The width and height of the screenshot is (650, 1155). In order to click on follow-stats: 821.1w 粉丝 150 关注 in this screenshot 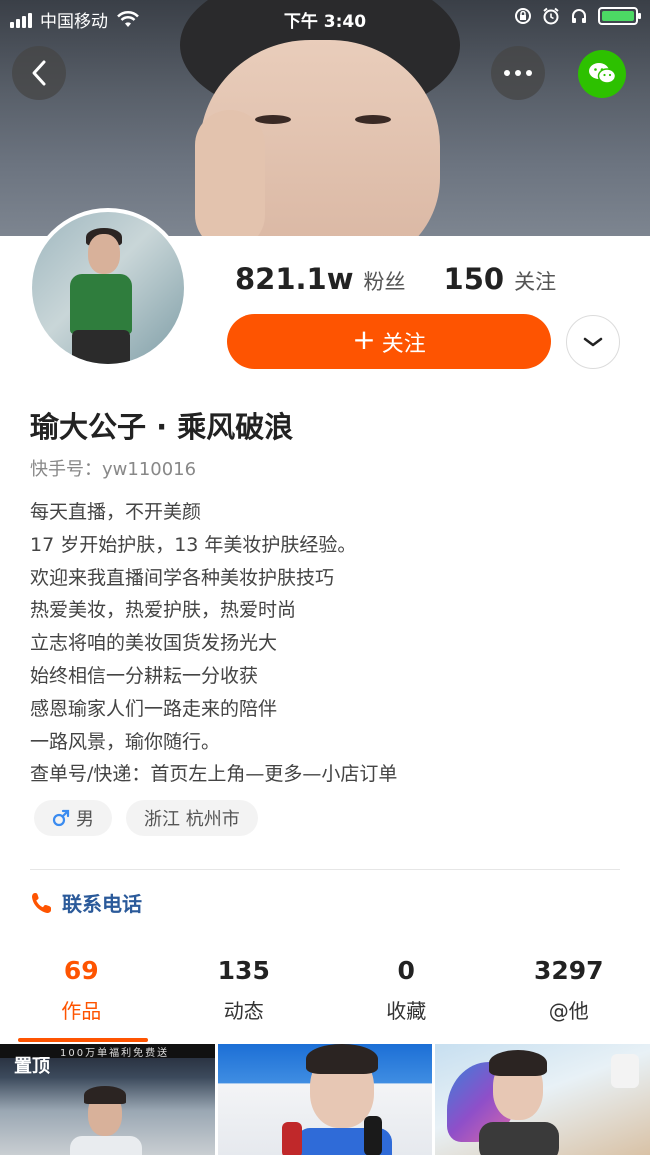, I will do `click(395, 279)`.